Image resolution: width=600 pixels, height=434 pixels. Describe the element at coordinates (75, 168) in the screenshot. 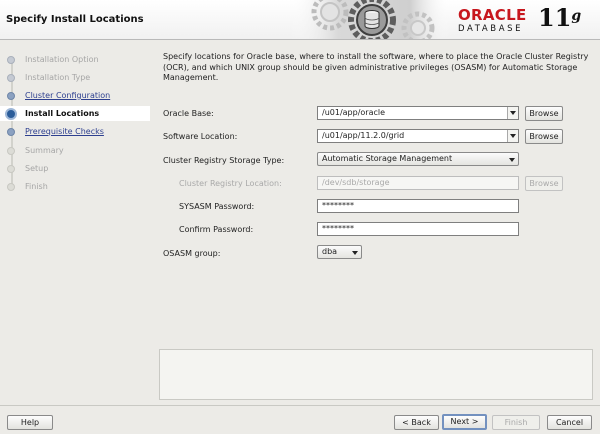

I see `step-setup: Setup` at that location.